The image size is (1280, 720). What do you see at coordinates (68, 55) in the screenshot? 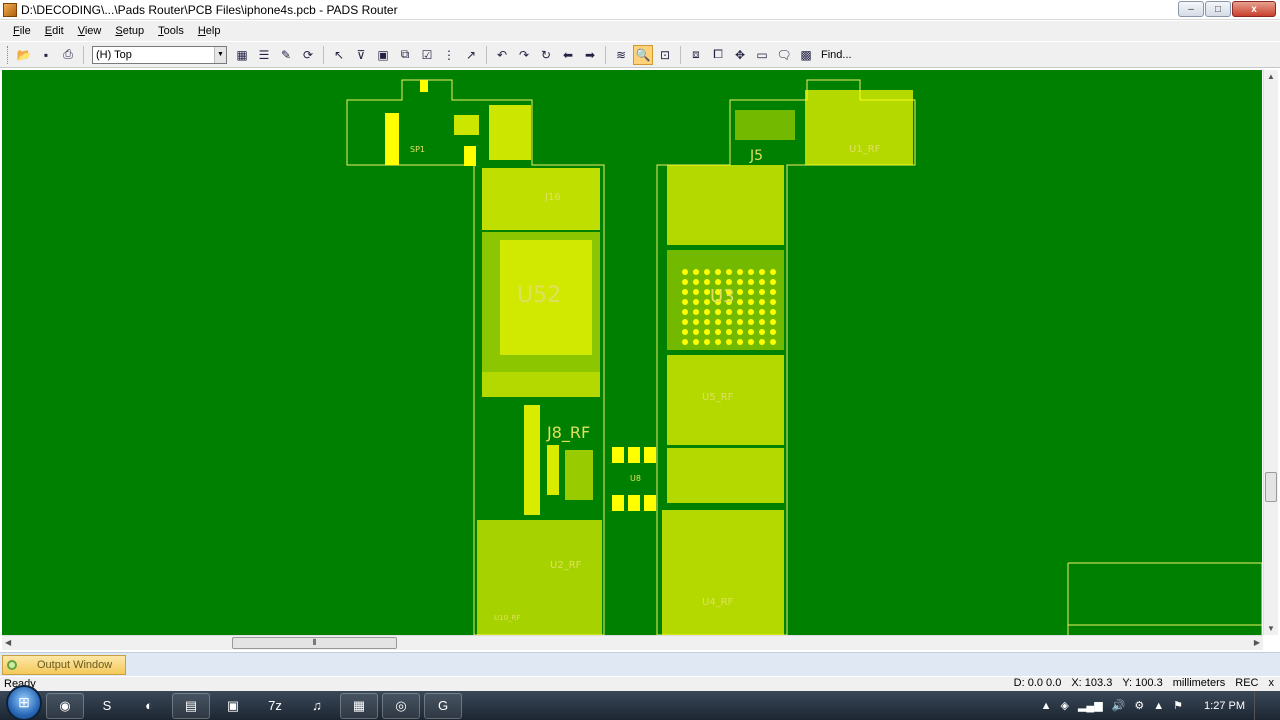
I see `print-icon: ⎙` at bounding box center [68, 55].